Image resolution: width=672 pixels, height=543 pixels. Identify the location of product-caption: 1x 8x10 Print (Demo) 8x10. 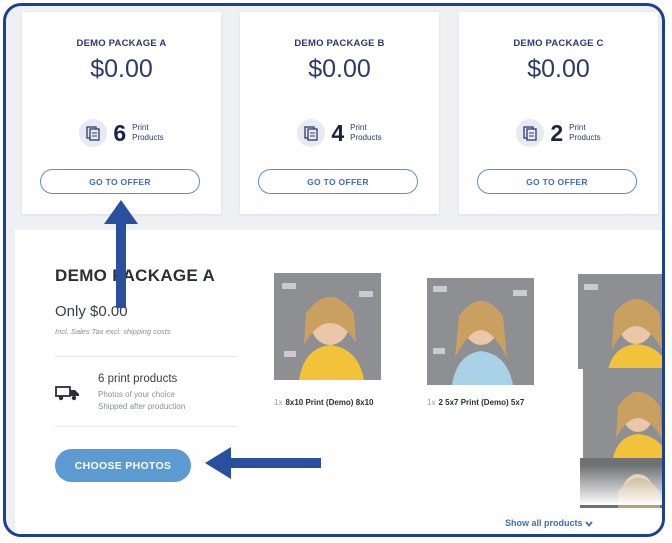
(324, 402).